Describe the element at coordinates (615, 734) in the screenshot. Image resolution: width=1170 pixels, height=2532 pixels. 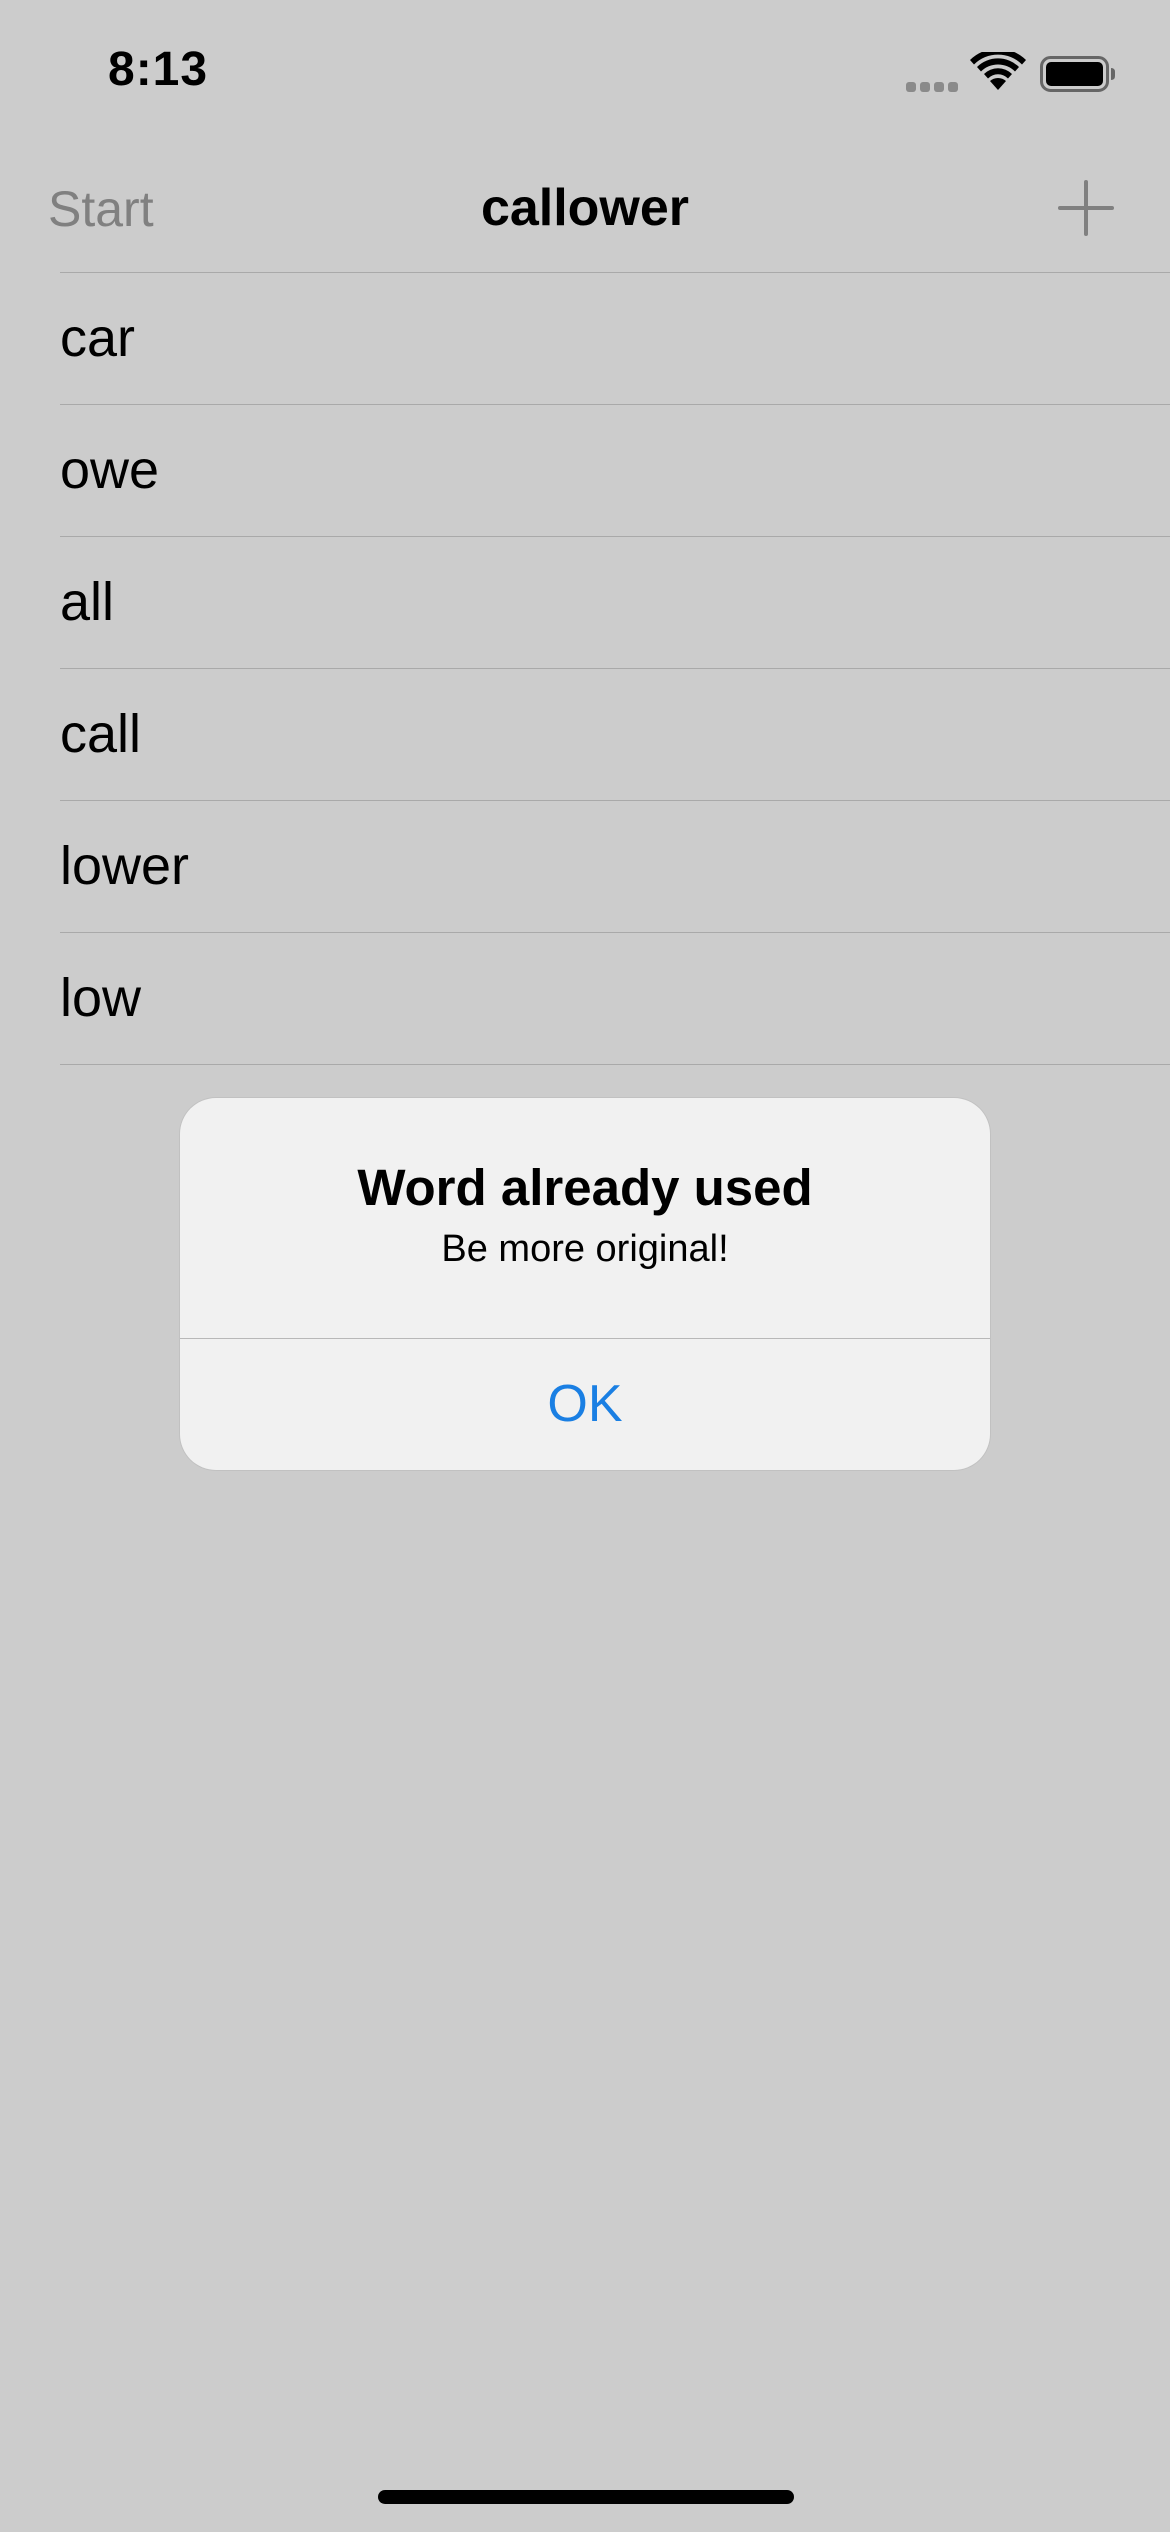
I see `list-item: call` at that location.